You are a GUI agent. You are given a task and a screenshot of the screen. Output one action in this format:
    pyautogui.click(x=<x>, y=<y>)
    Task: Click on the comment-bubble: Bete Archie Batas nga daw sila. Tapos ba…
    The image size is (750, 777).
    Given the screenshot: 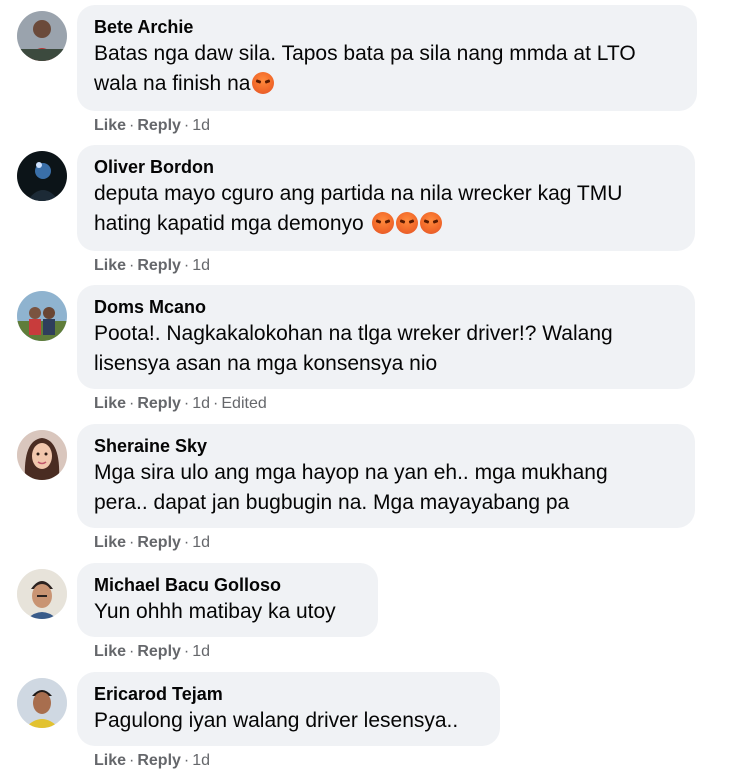 What is the action you would take?
    pyautogui.click(x=387, y=58)
    